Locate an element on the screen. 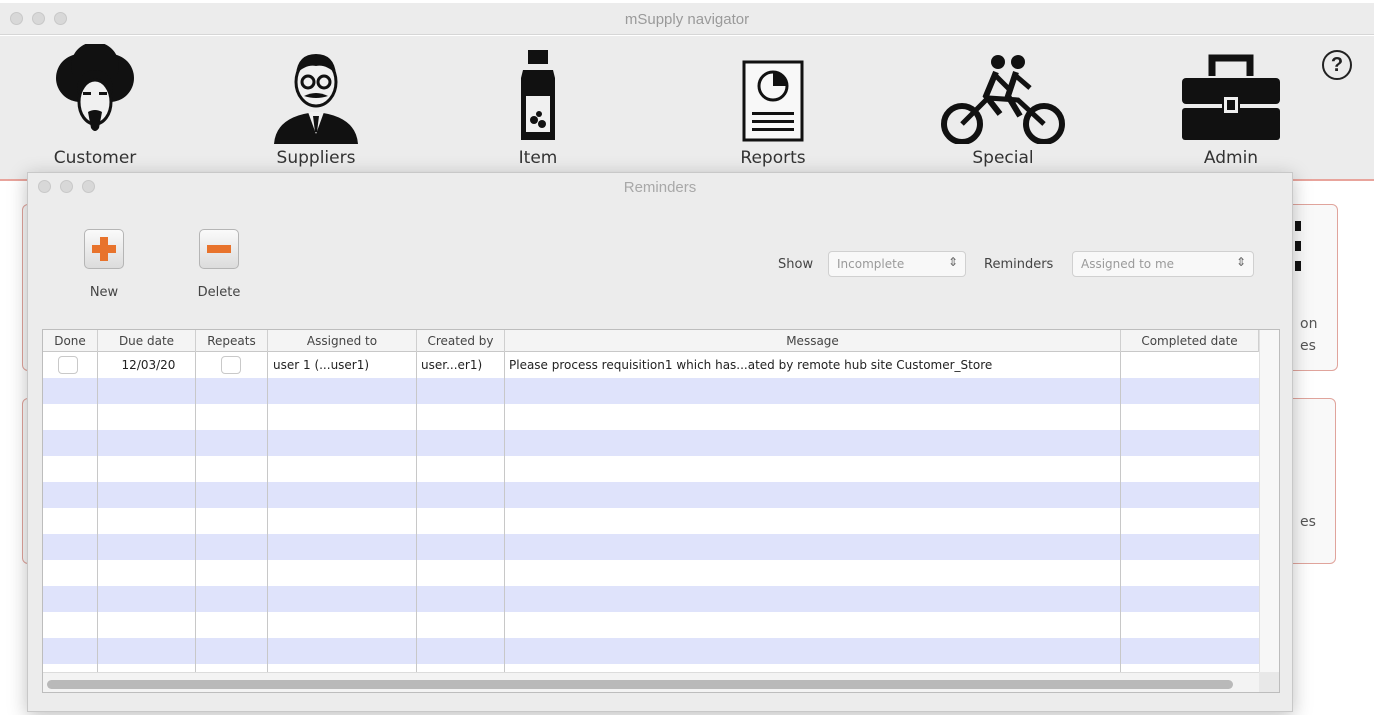 The height and width of the screenshot is (715, 1374). column-header-due-date: Due date is located at coordinates (147, 341).